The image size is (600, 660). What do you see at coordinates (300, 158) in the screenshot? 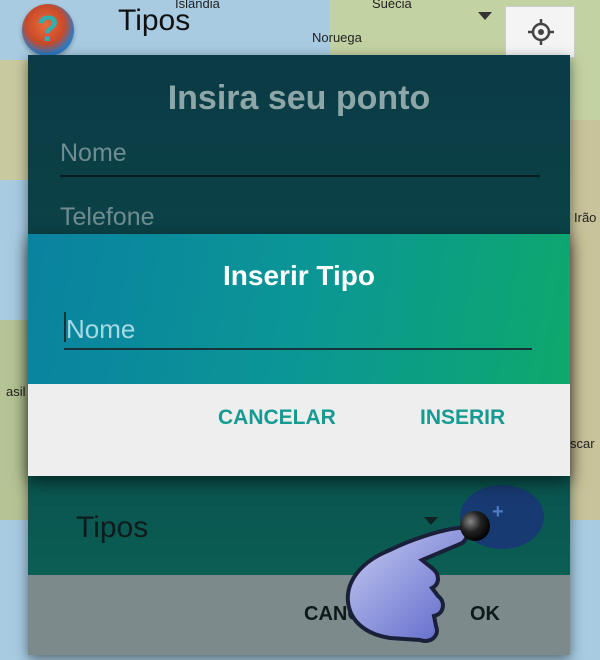
I see `name-field: Nome` at bounding box center [300, 158].